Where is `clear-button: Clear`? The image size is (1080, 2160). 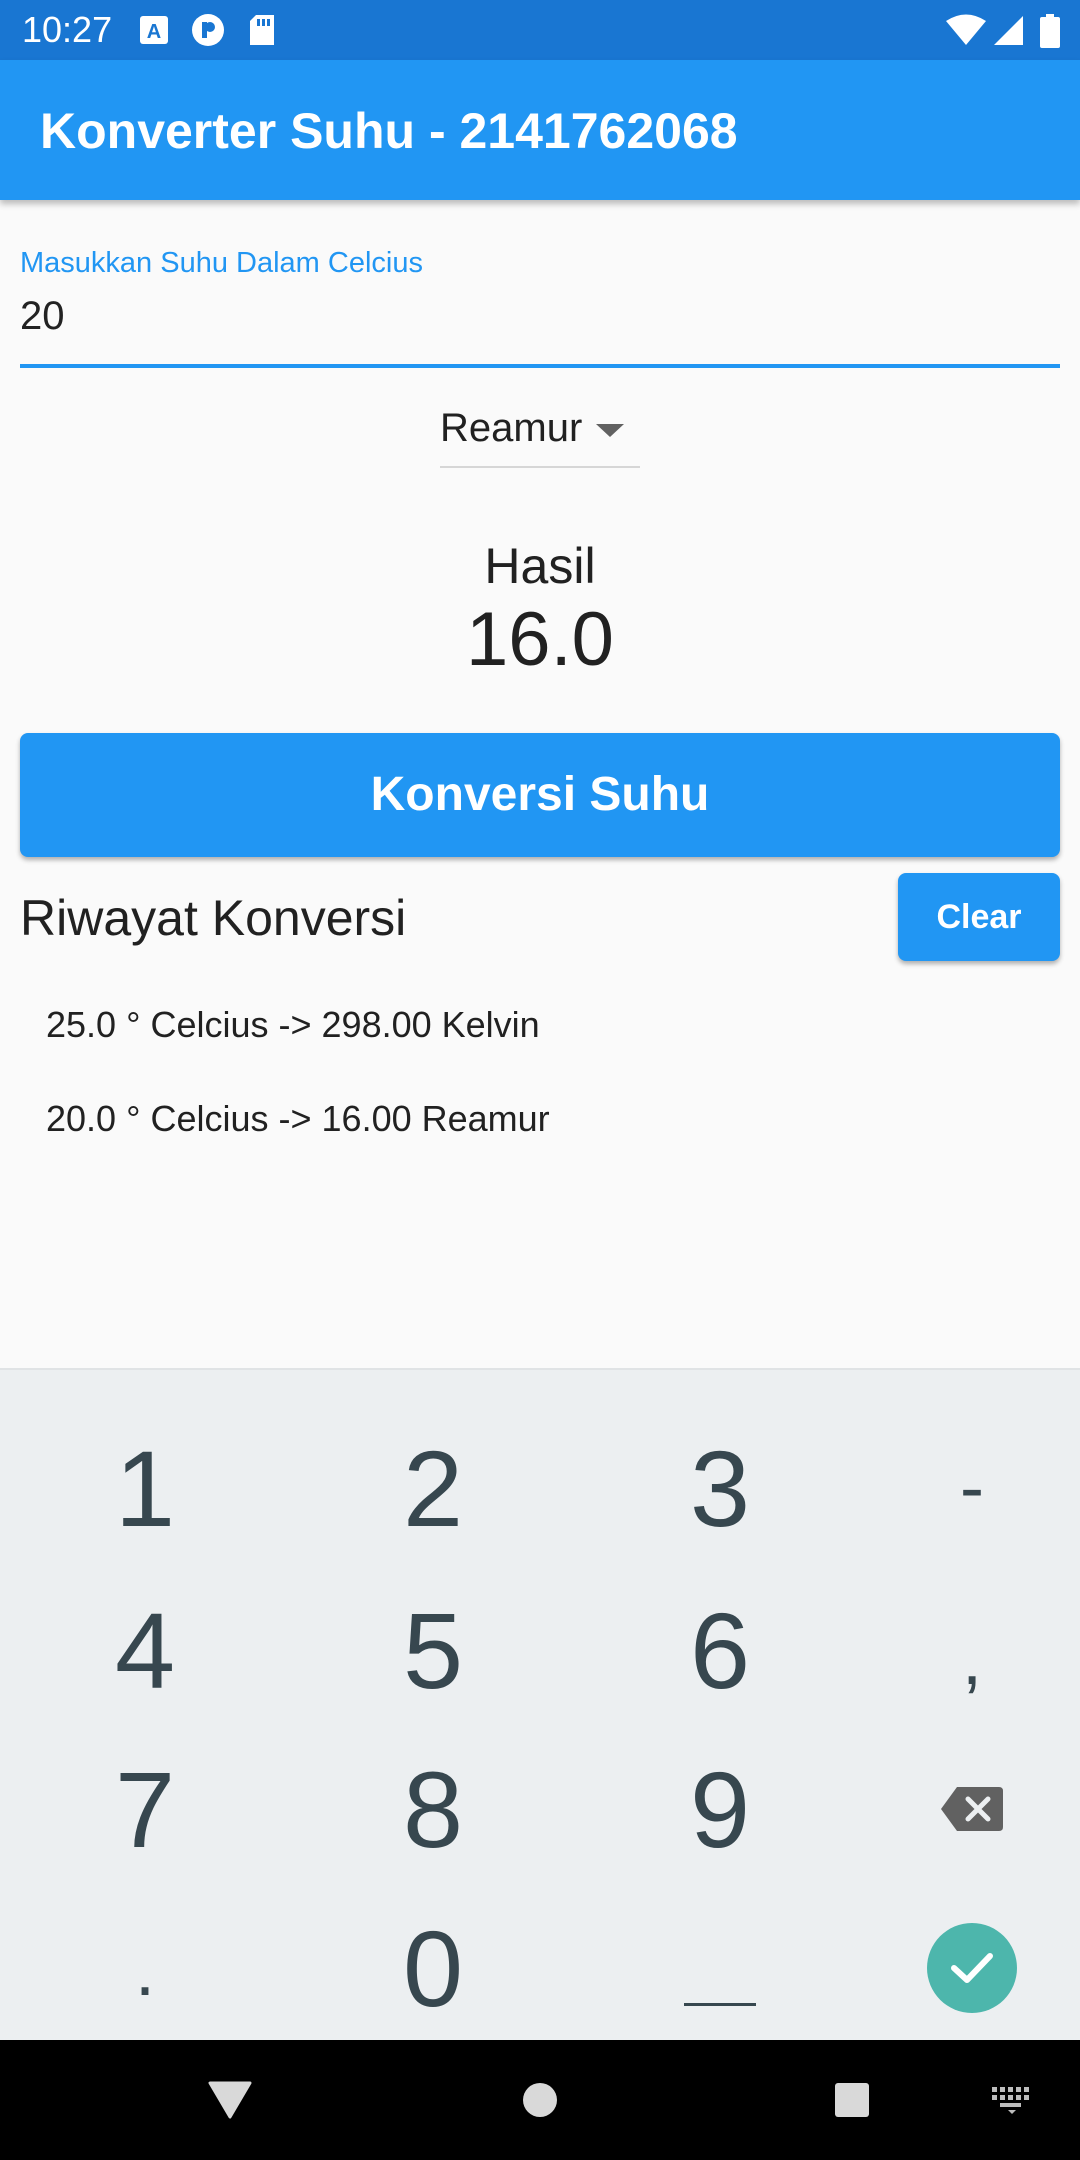
clear-button: Clear is located at coordinates (979, 917).